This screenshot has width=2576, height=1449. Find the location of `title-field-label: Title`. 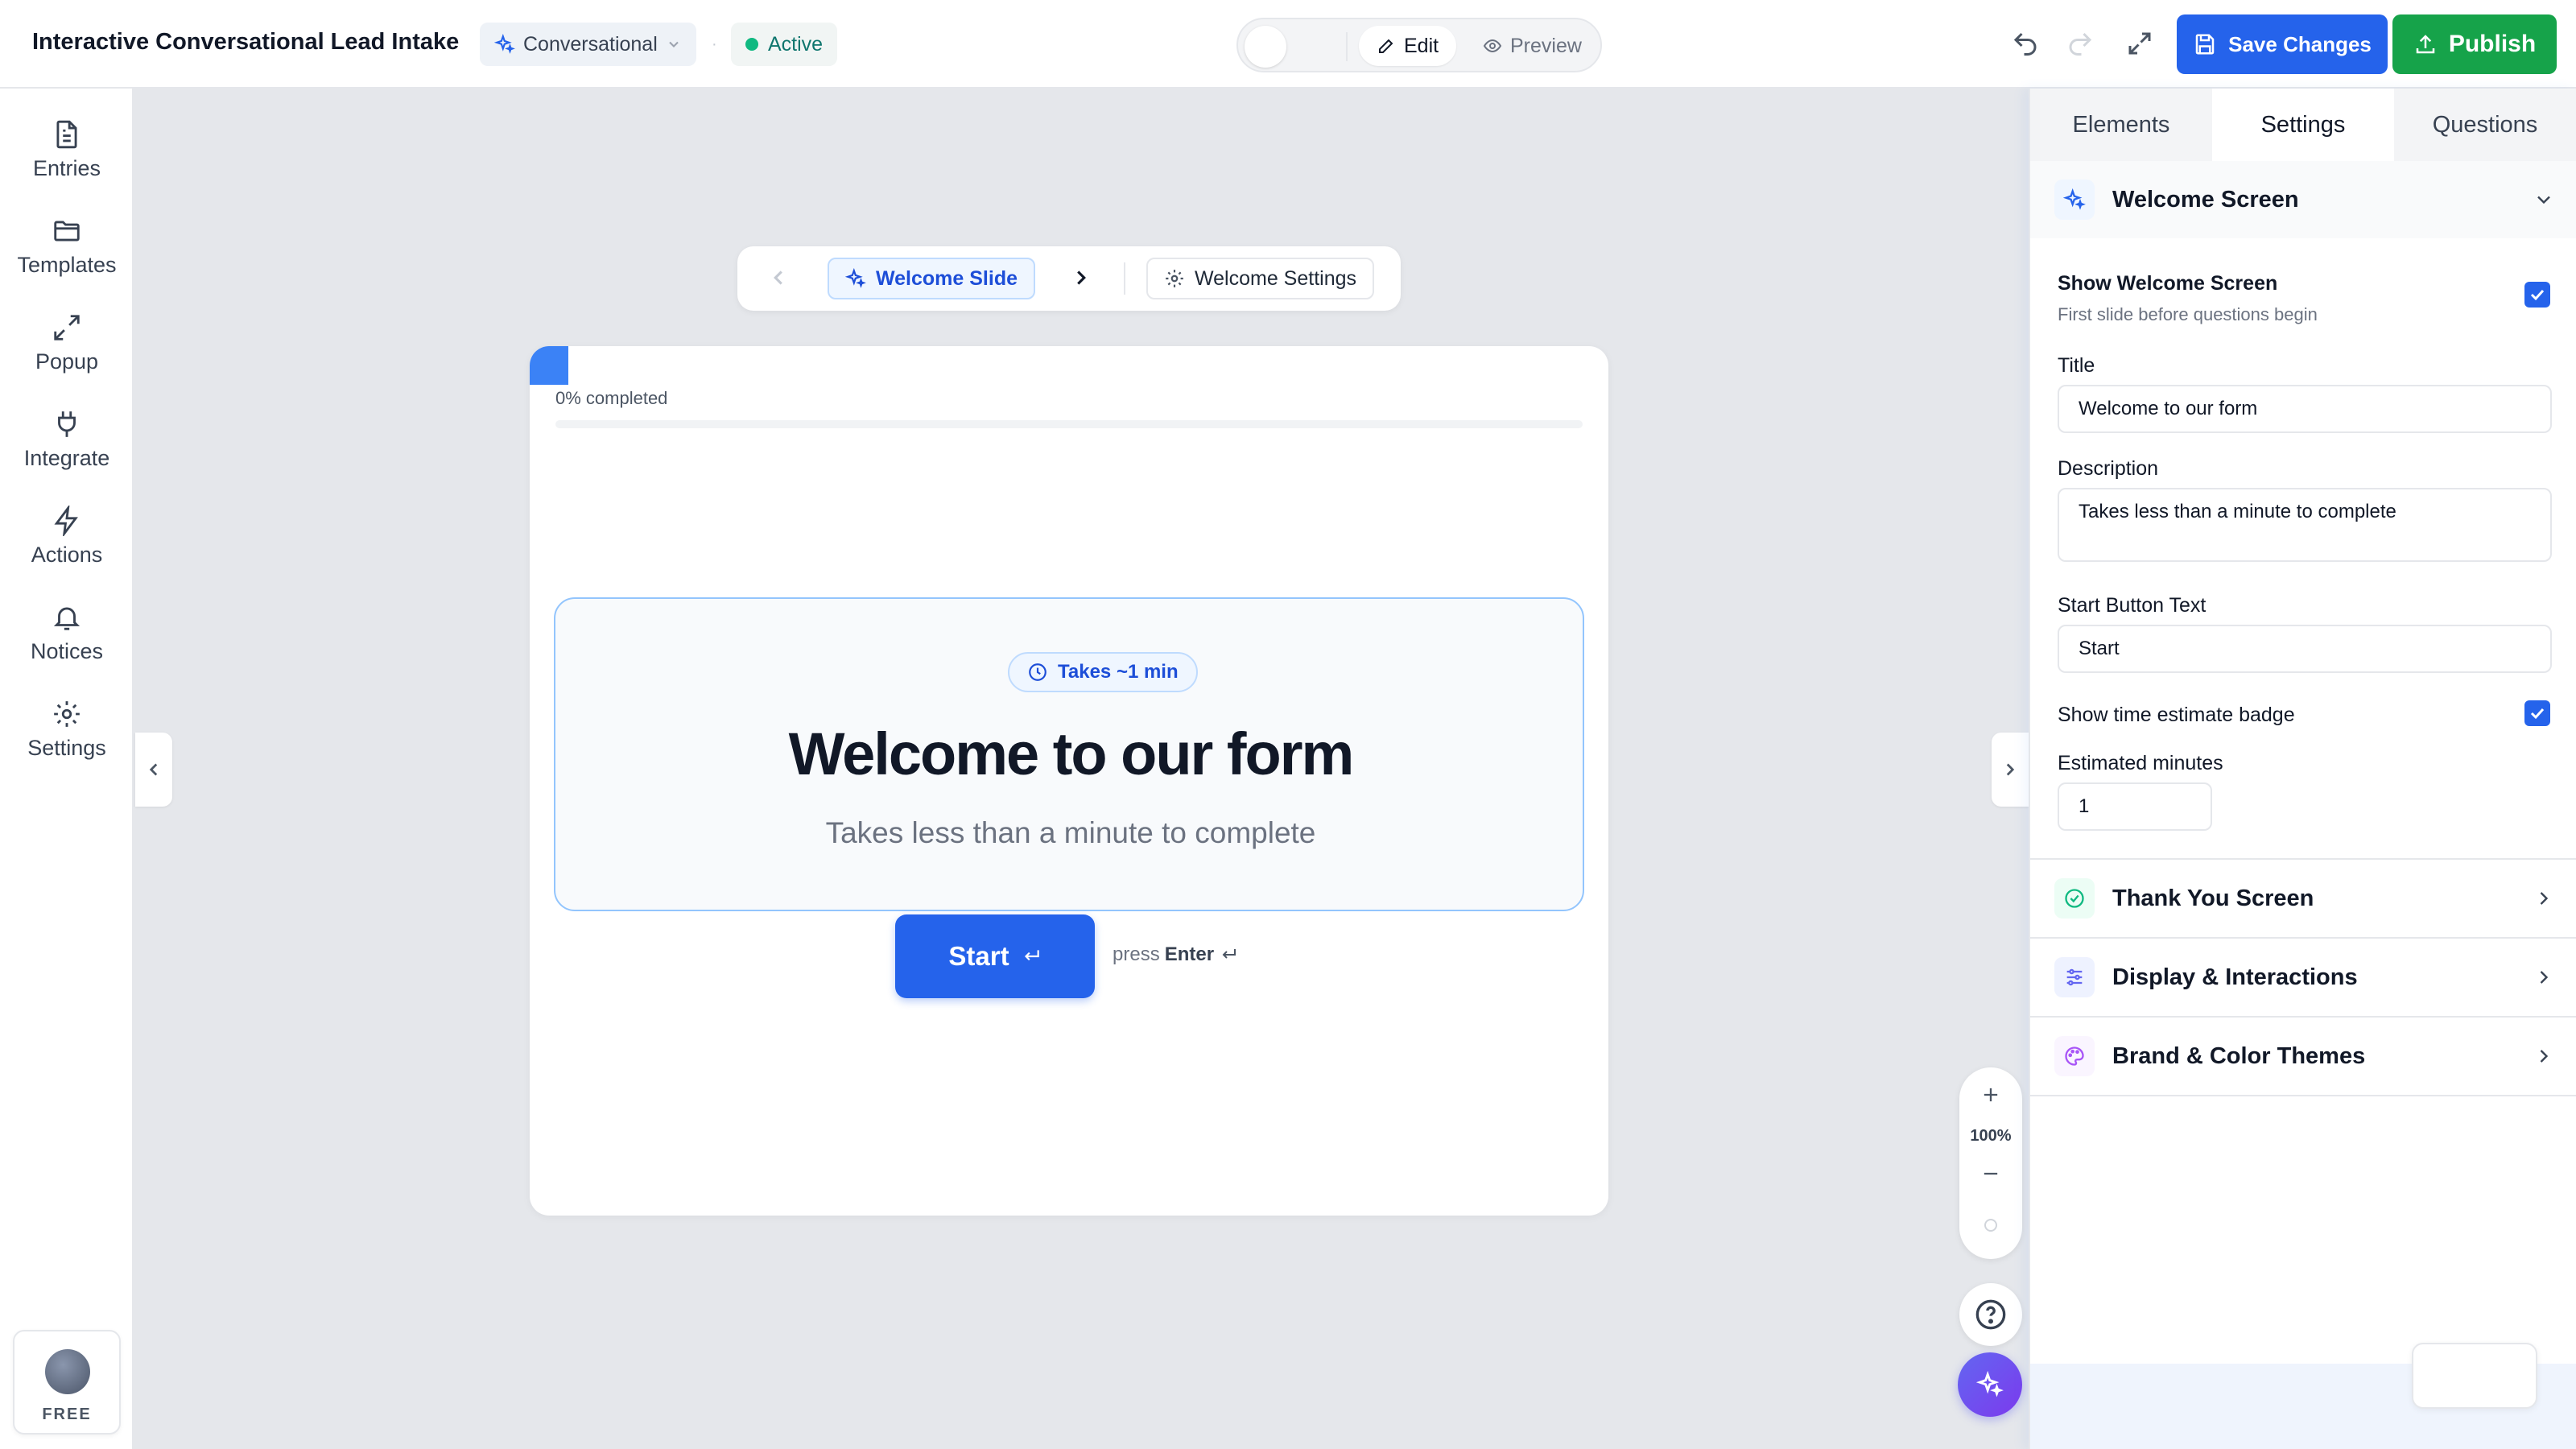

title-field-label: Title is located at coordinates (2076, 365).